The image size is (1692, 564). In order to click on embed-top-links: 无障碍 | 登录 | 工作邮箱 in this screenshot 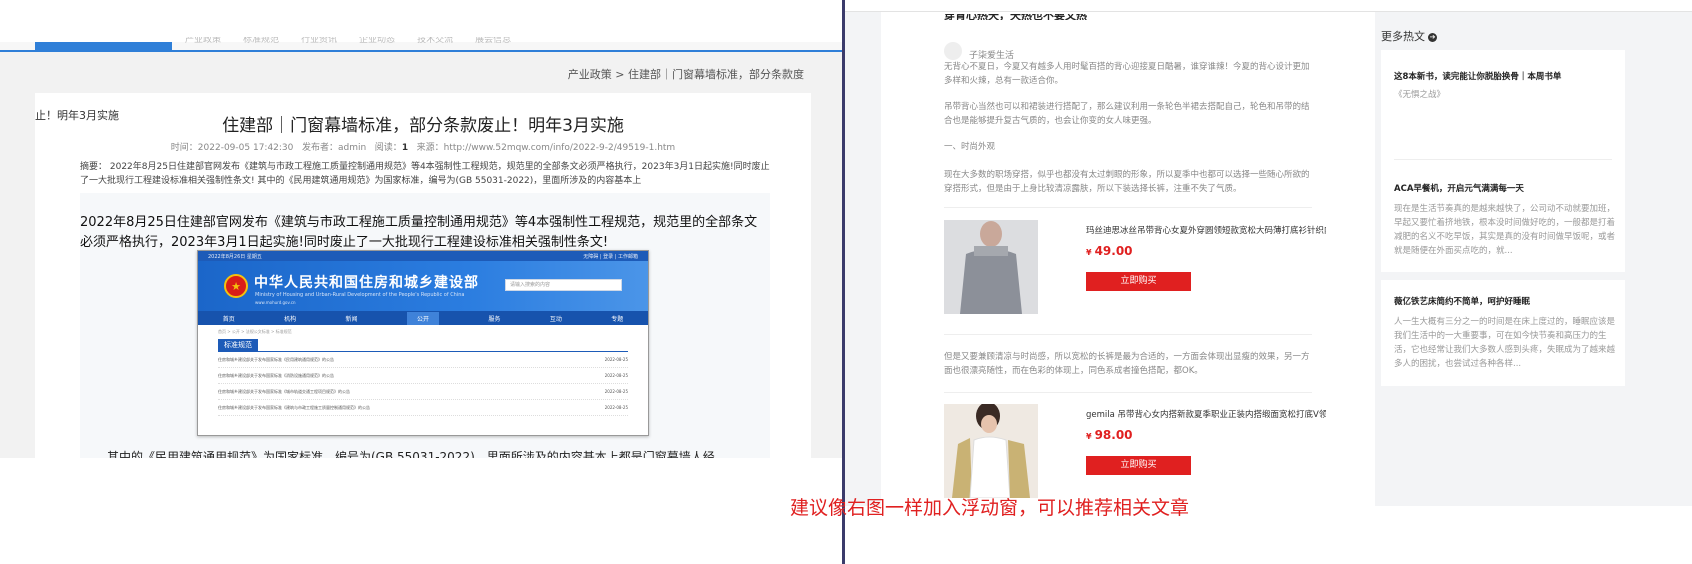, I will do `click(610, 256)`.